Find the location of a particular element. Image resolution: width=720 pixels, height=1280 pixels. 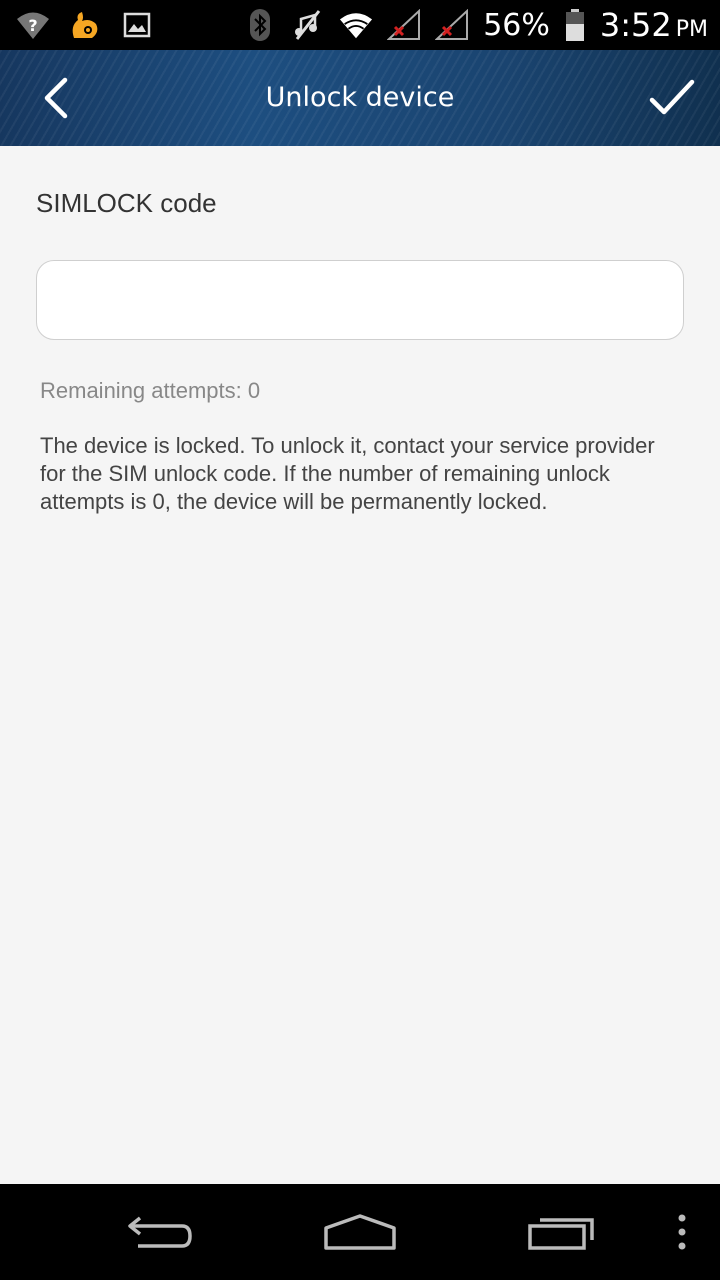

battery-percent: 56% is located at coordinates (516, 25).